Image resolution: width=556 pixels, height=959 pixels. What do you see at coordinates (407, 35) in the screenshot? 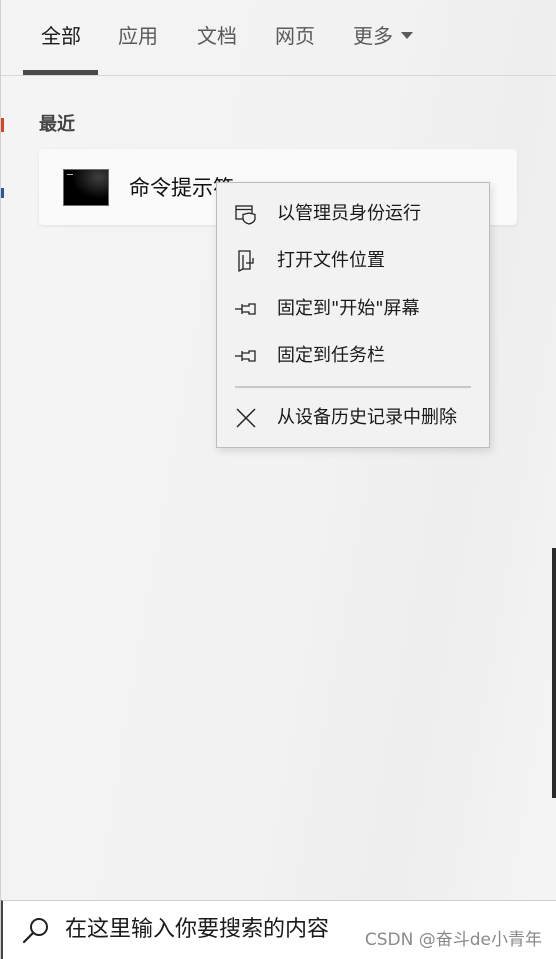
I see `chevron-down-icon` at bounding box center [407, 35].